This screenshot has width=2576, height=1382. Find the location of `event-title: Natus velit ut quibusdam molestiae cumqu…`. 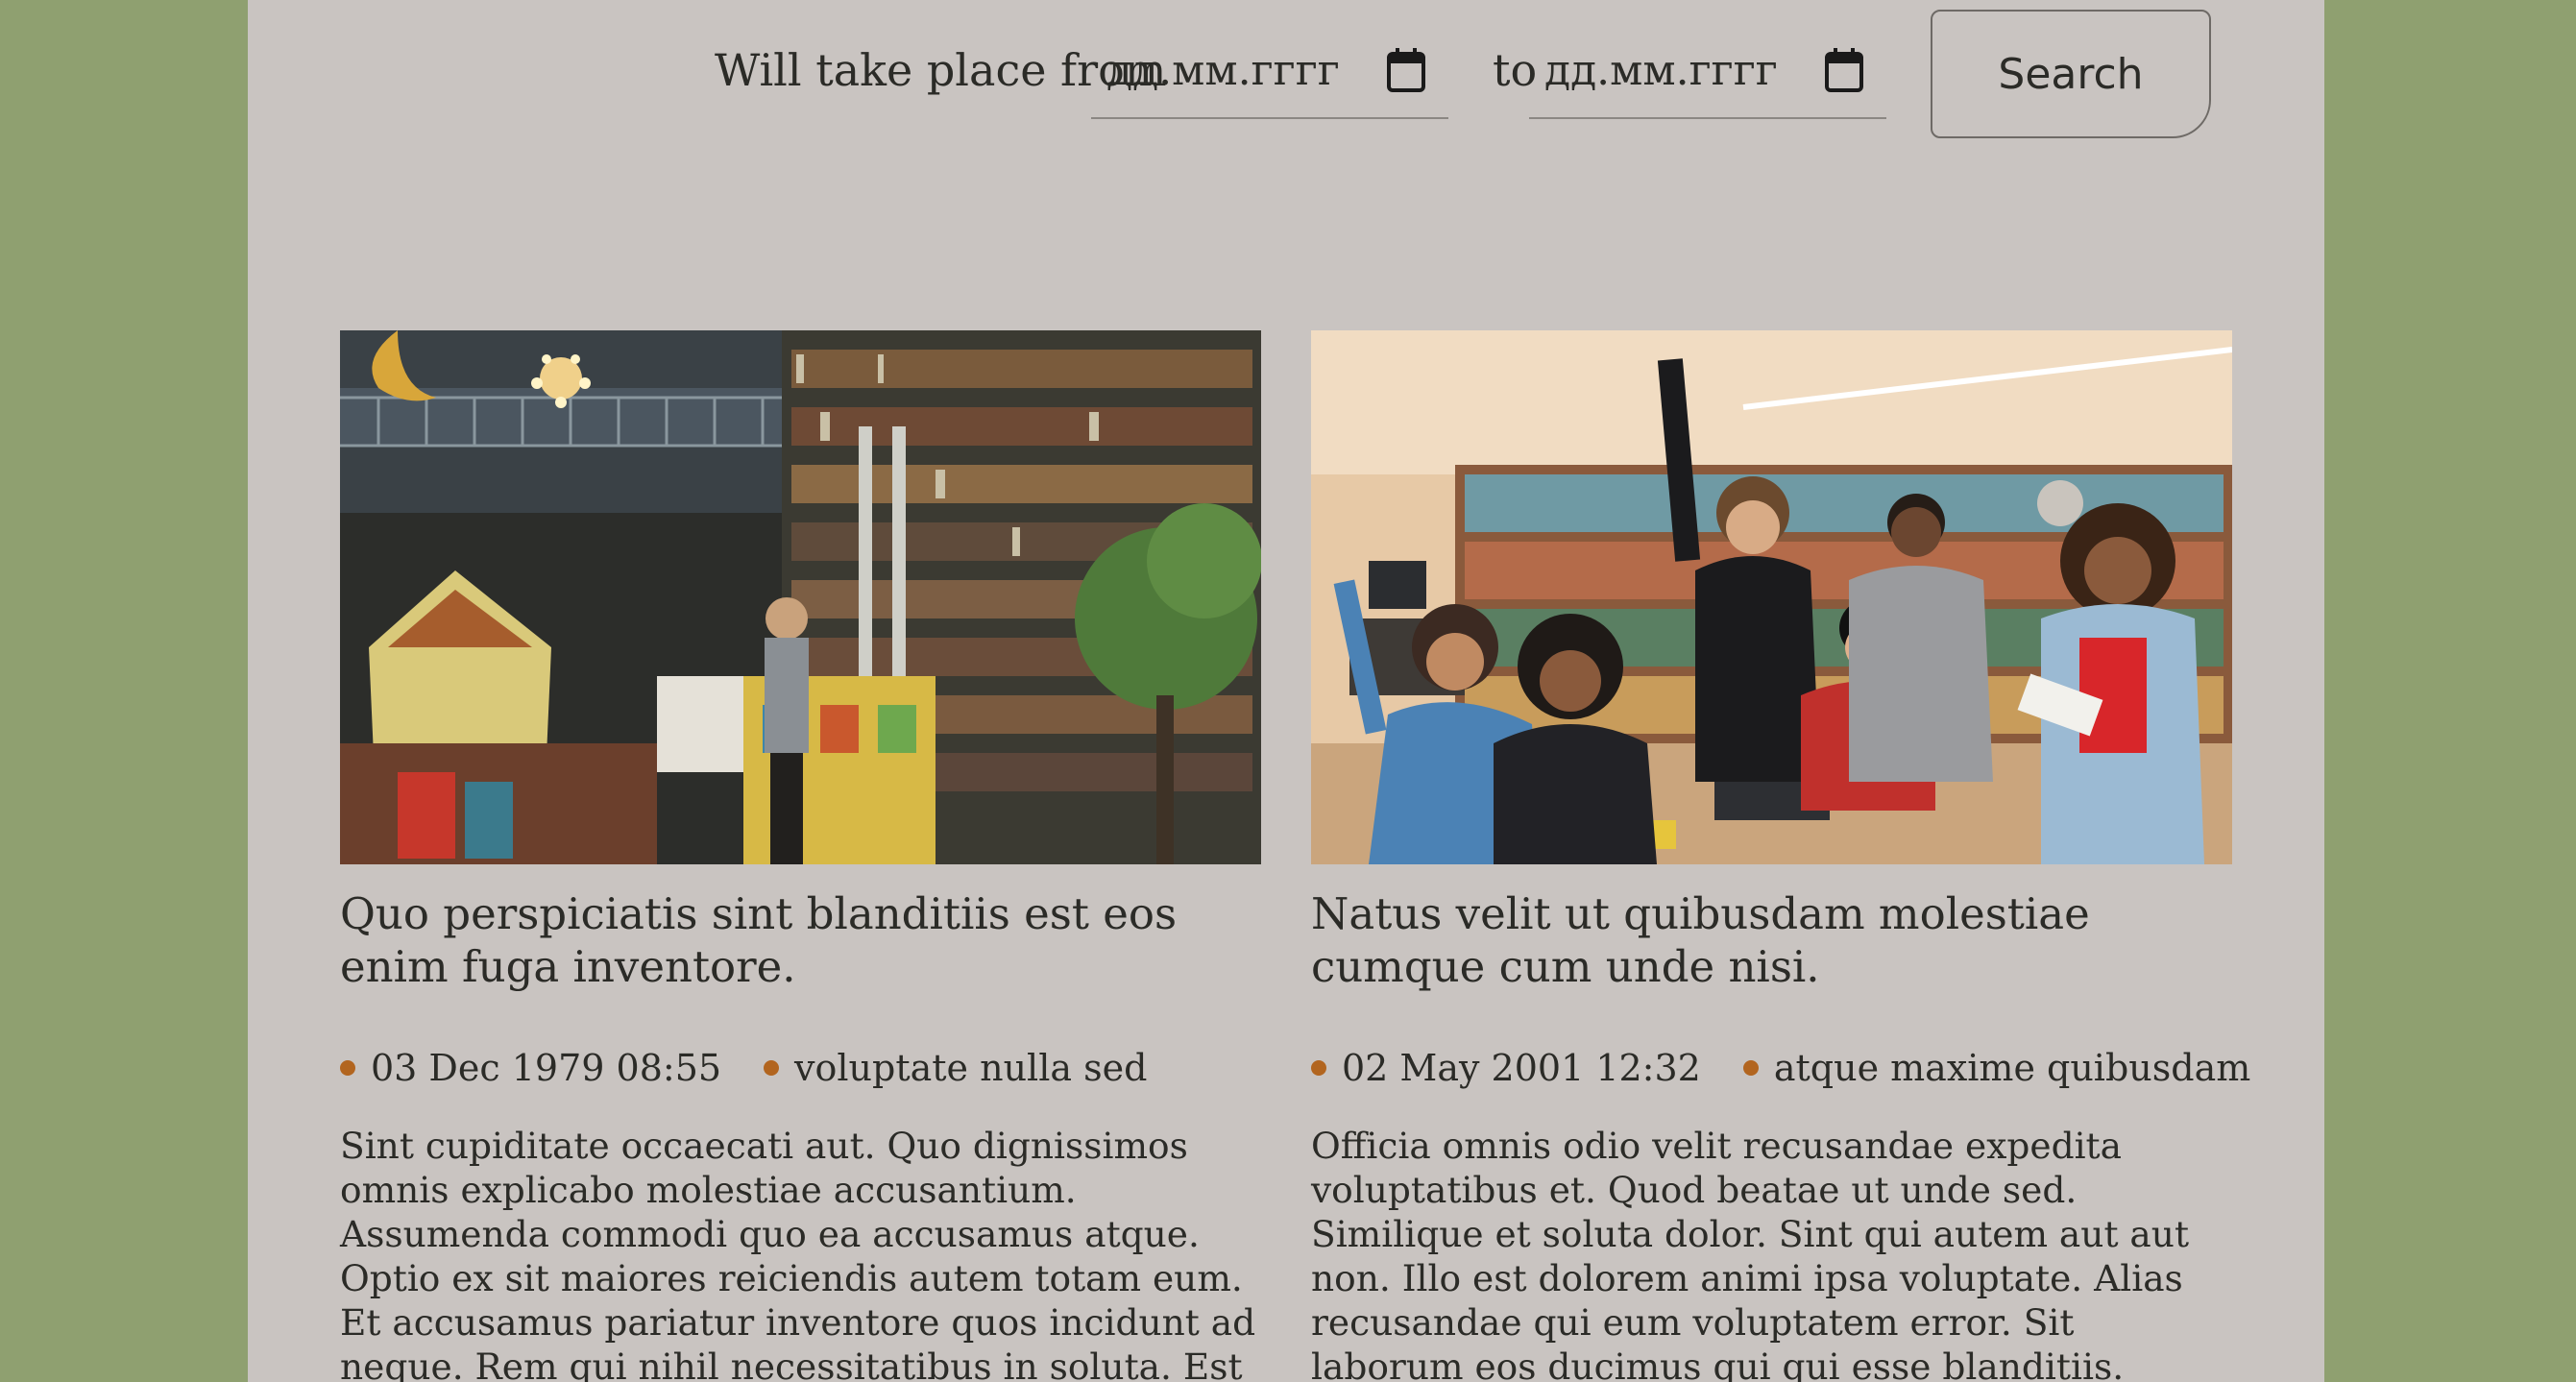

event-title: Natus velit ut quibusdam molestiae cumqu… is located at coordinates (1772, 940).